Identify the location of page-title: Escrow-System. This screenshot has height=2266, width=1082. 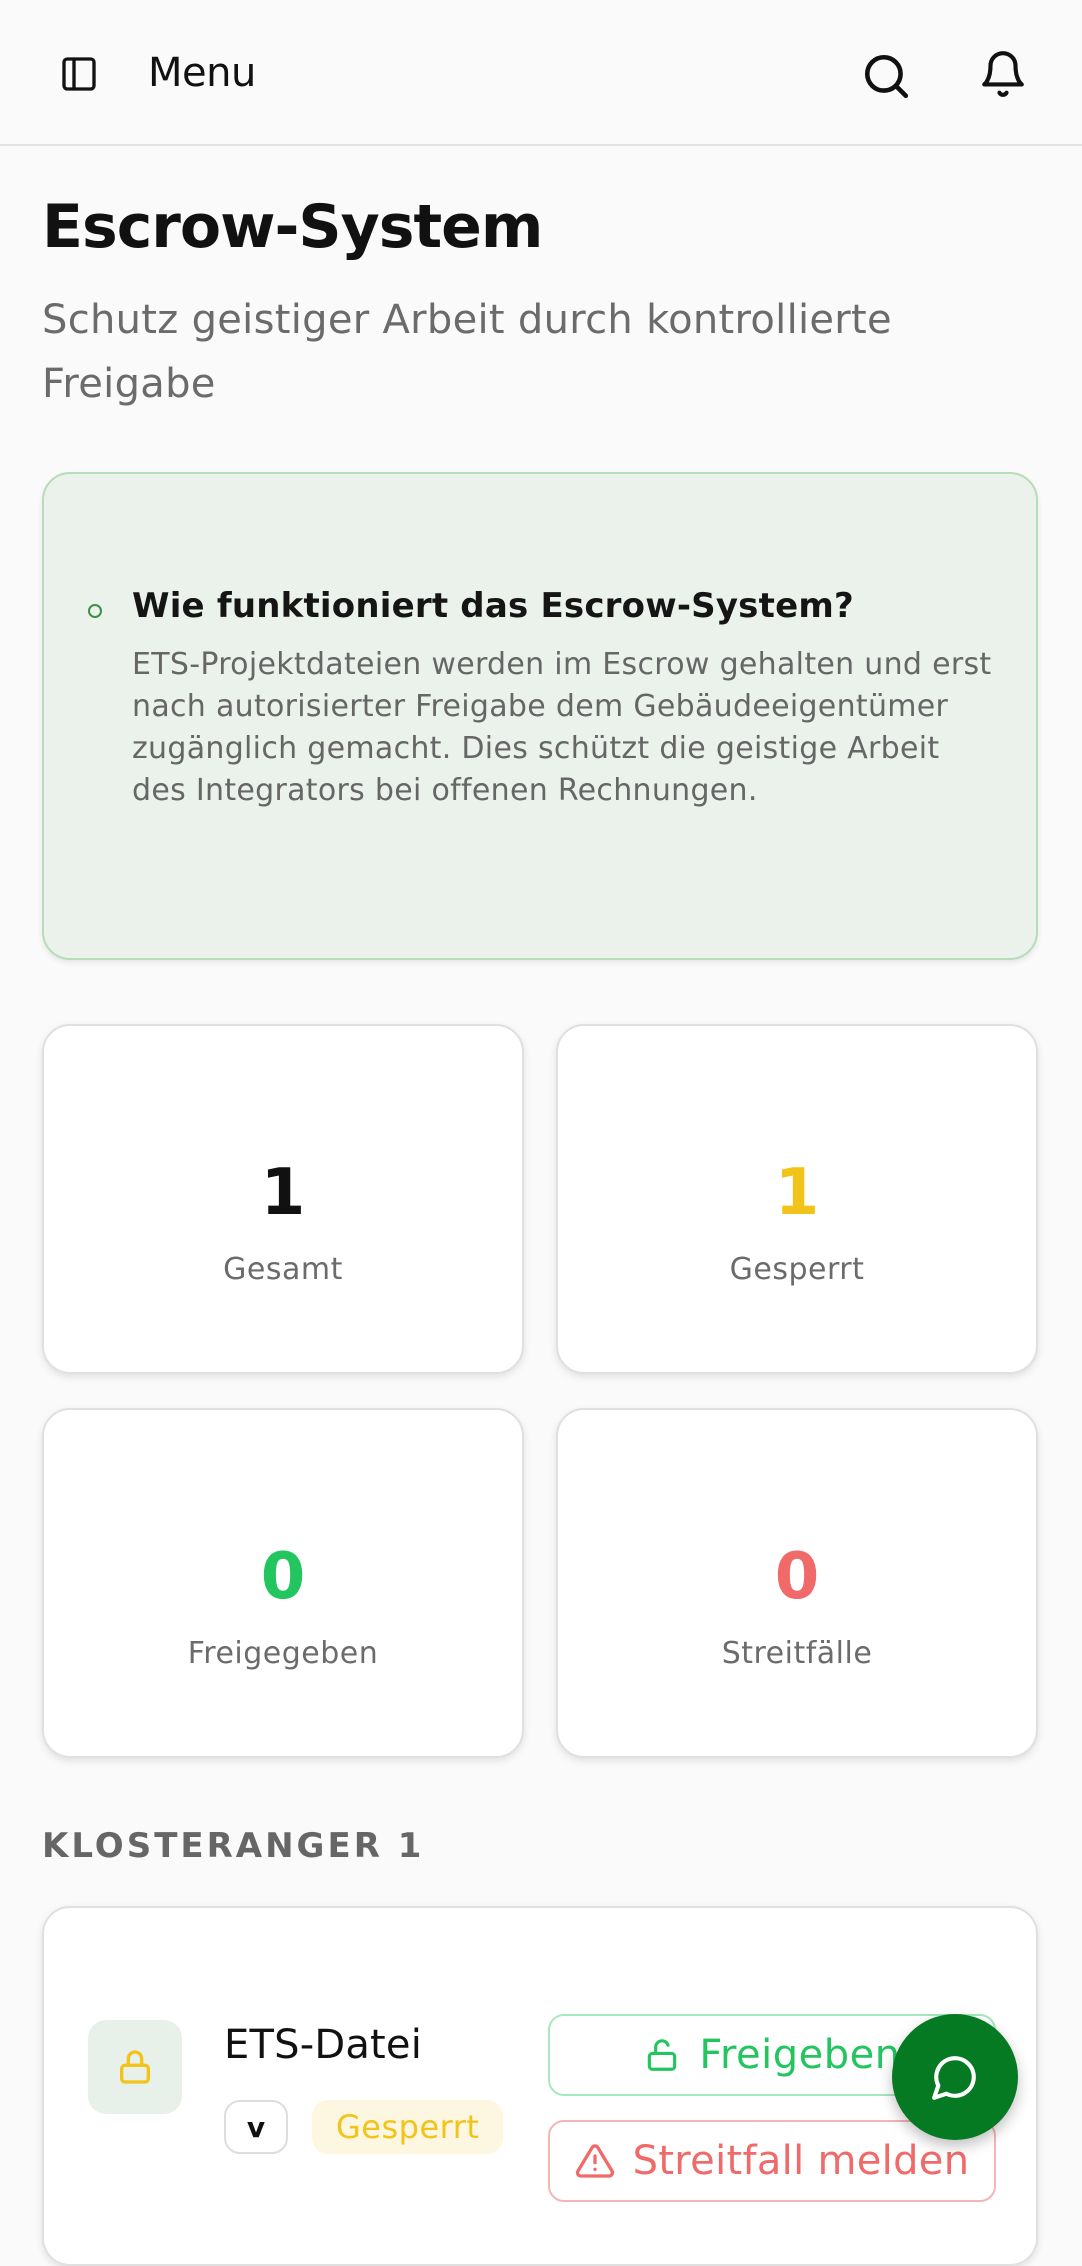
(292, 227).